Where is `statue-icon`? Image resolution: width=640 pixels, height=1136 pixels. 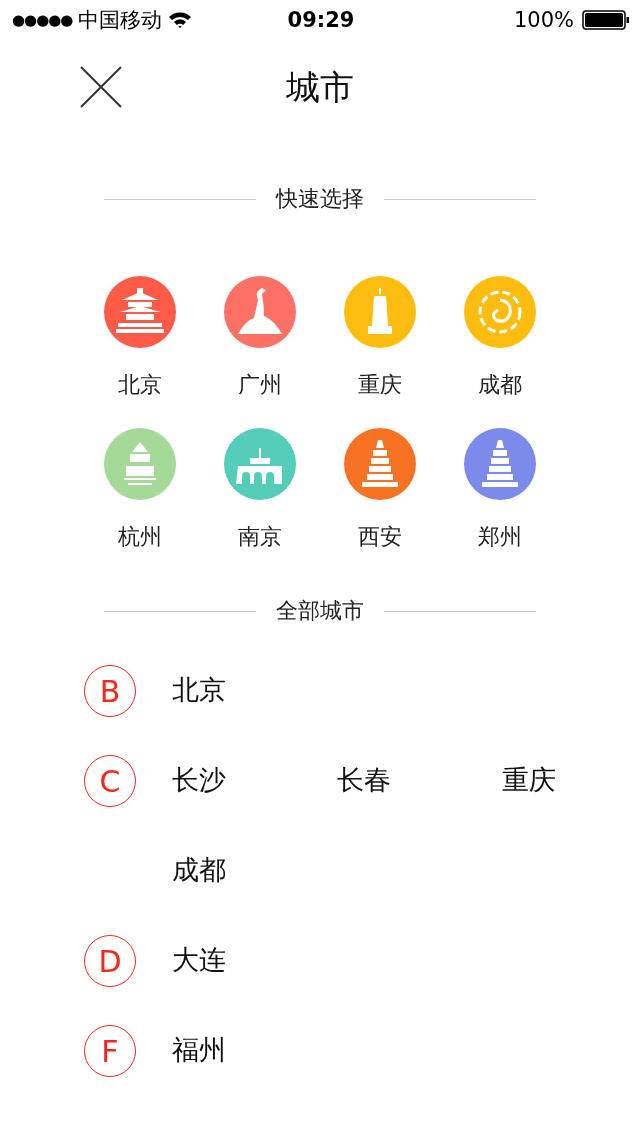
statue-icon is located at coordinates (260, 311).